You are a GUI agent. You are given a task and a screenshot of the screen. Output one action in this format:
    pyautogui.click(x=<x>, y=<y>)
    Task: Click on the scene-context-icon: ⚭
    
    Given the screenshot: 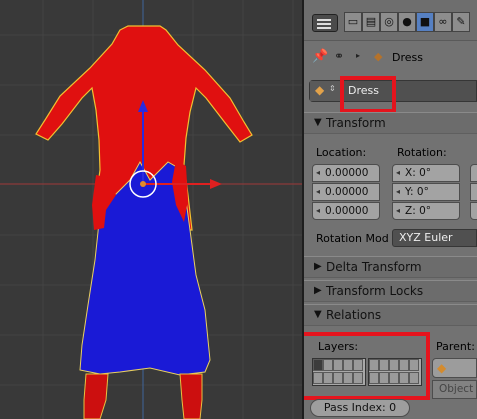 What is the action you would take?
    pyautogui.click(x=339, y=56)
    